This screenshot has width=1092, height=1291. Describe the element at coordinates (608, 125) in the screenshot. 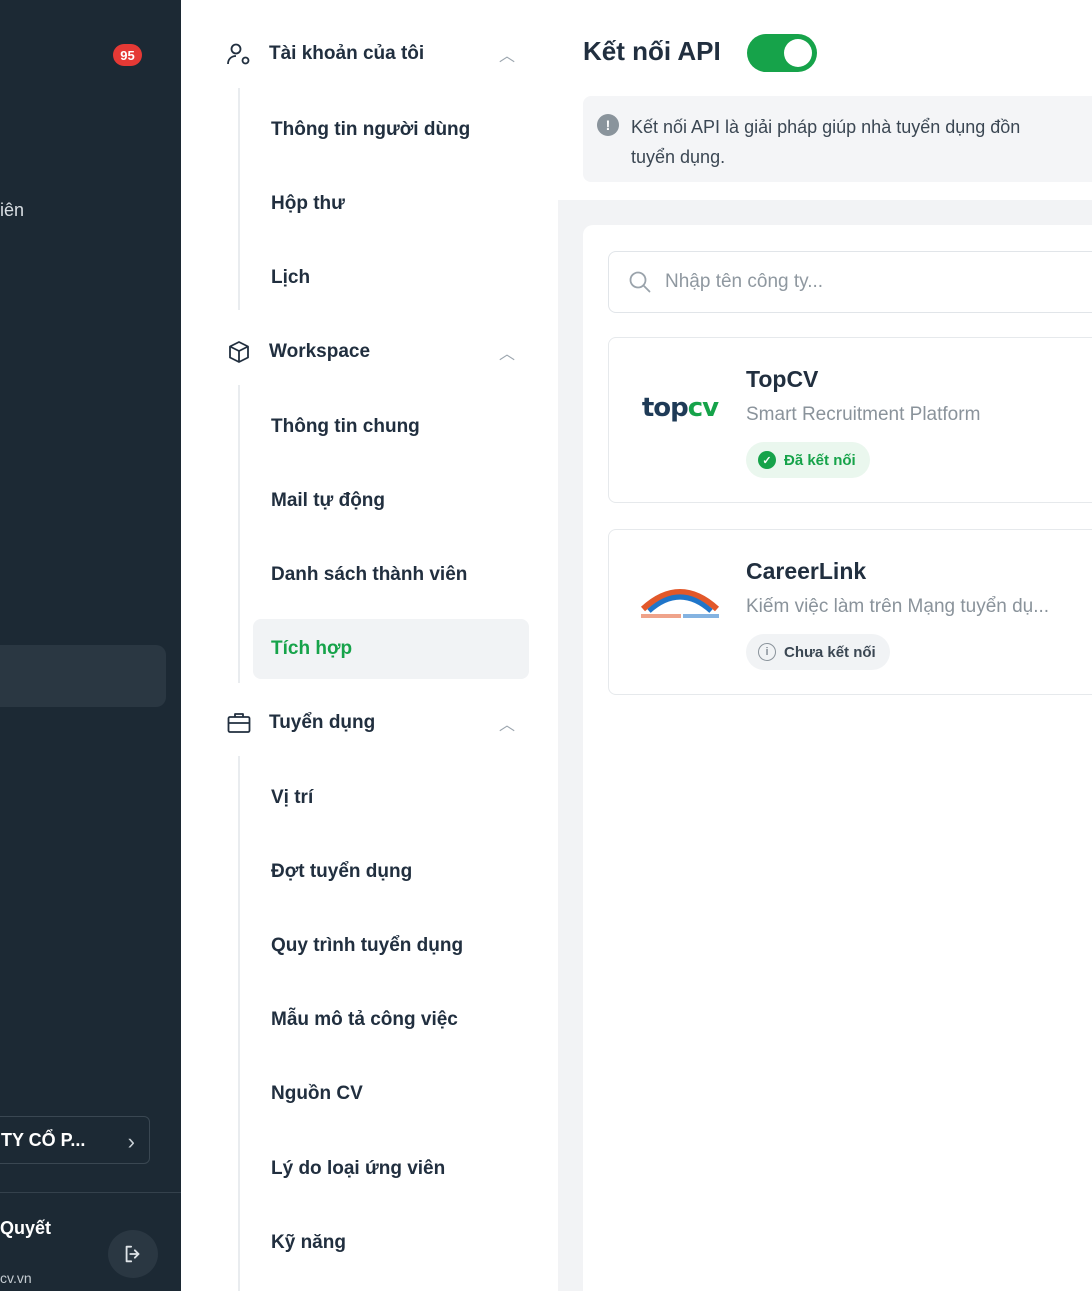

I see `info-icon: !` at that location.